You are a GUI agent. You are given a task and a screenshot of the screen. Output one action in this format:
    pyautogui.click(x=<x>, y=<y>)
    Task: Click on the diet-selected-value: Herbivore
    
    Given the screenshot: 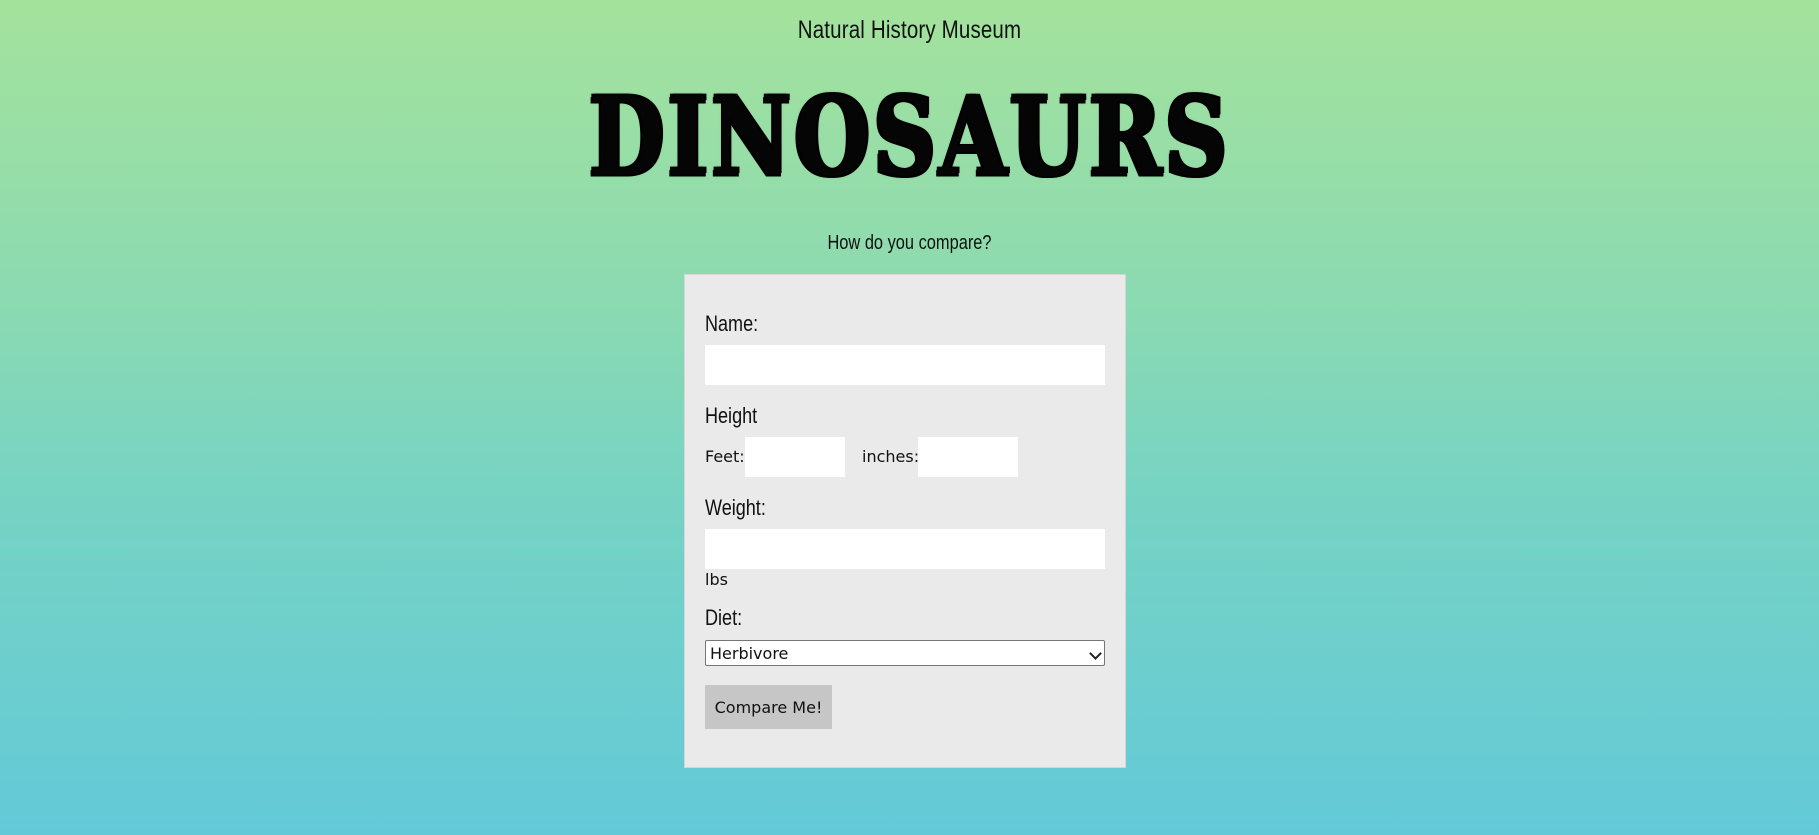 What is the action you would take?
    pyautogui.click(x=749, y=653)
    